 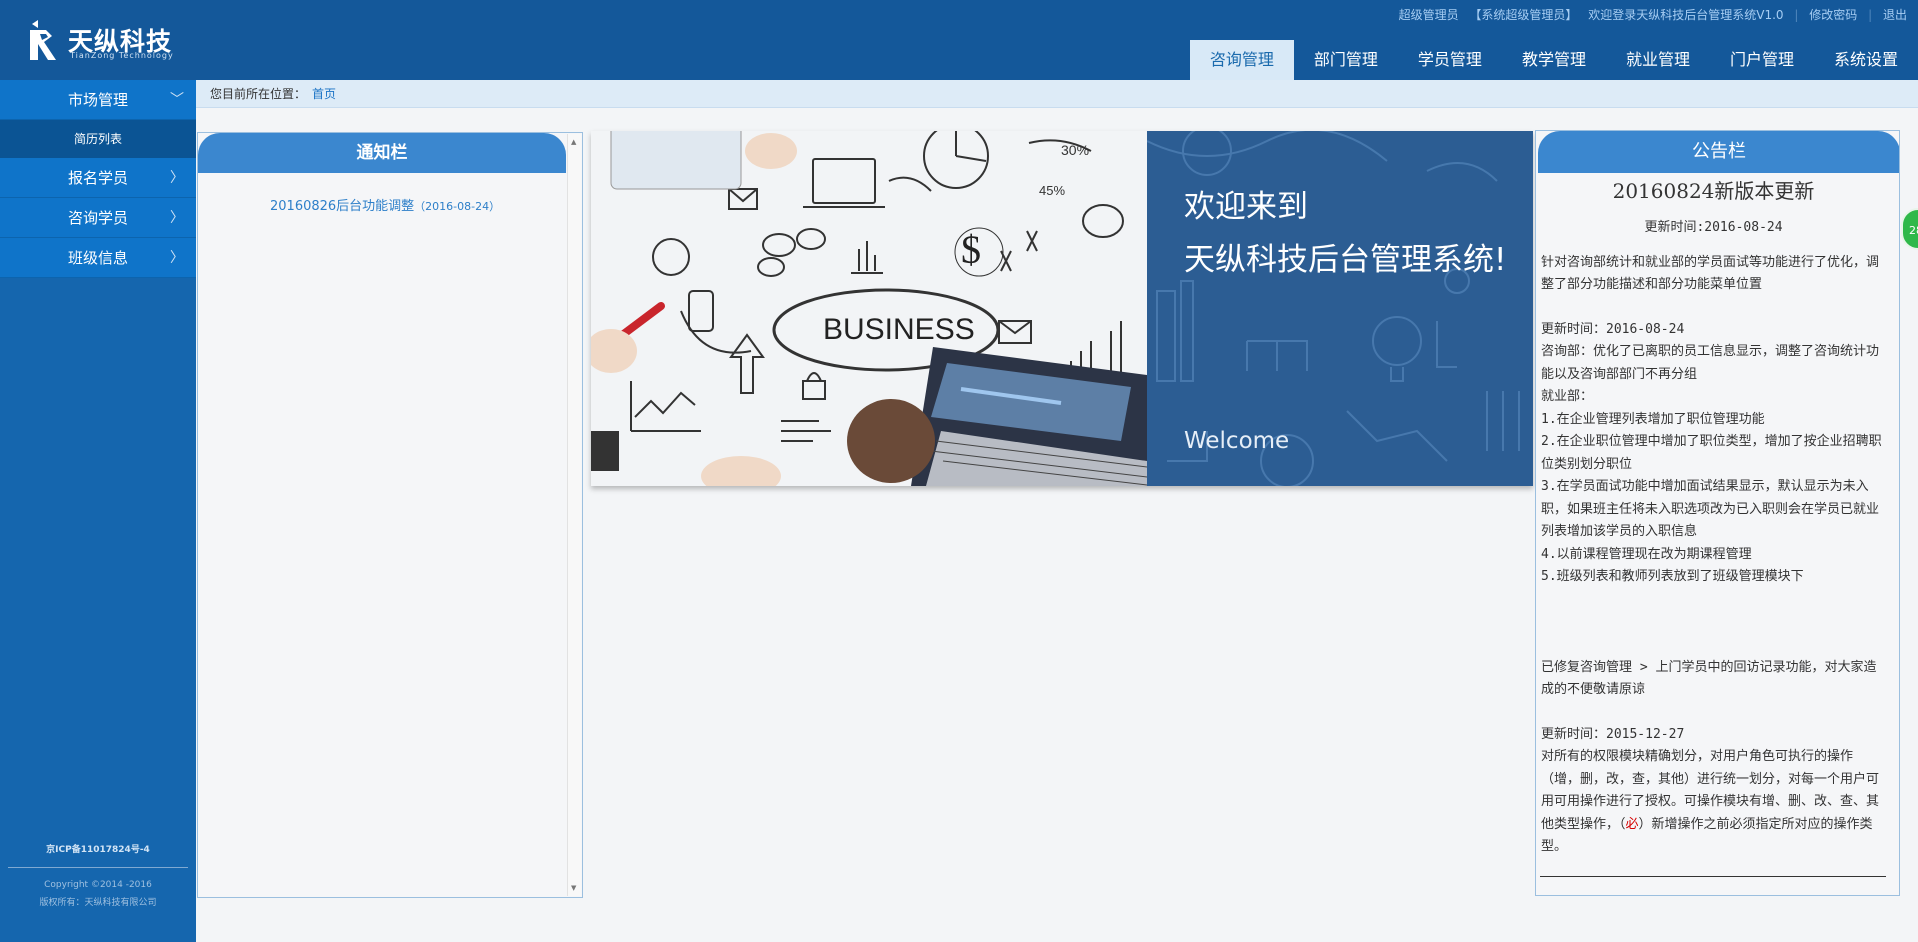 I want to click on nav-tab-consult: 咨询管理, so click(x=1241, y=60).